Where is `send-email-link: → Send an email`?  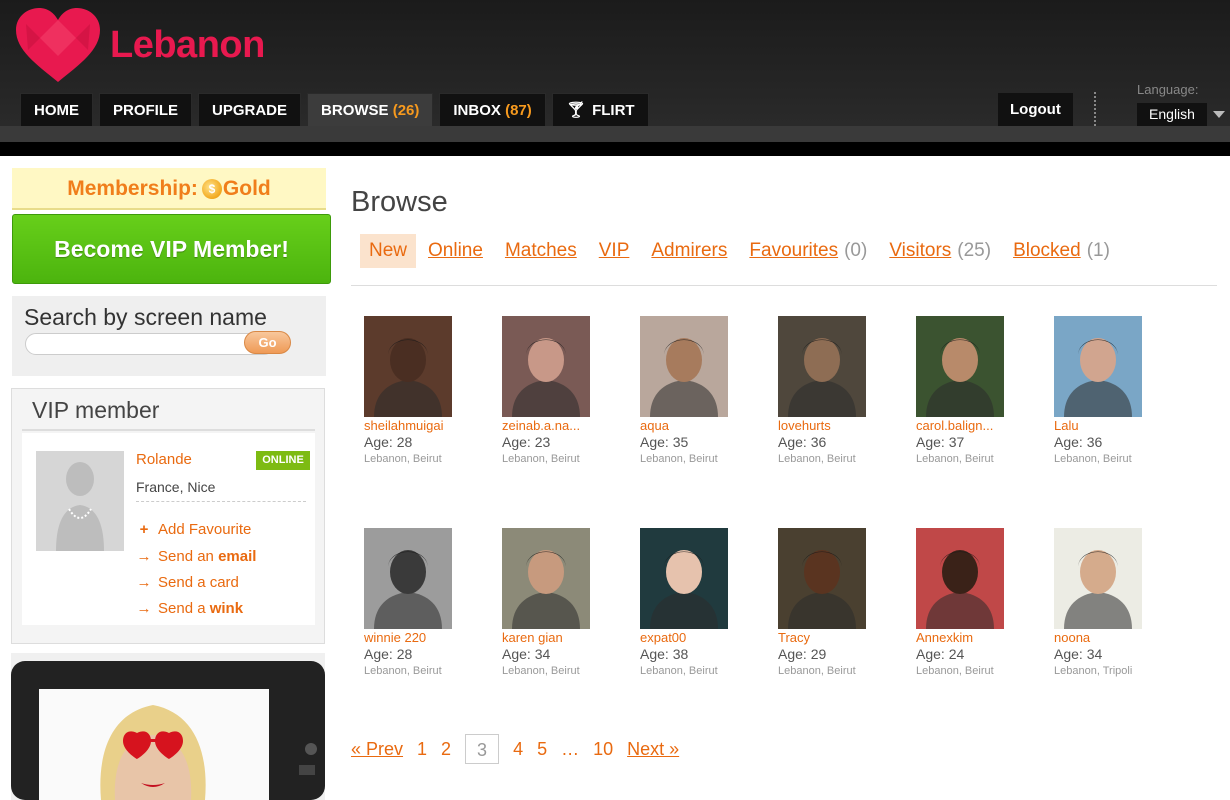 send-email-link: → Send an email is located at coordinates (196, 556).